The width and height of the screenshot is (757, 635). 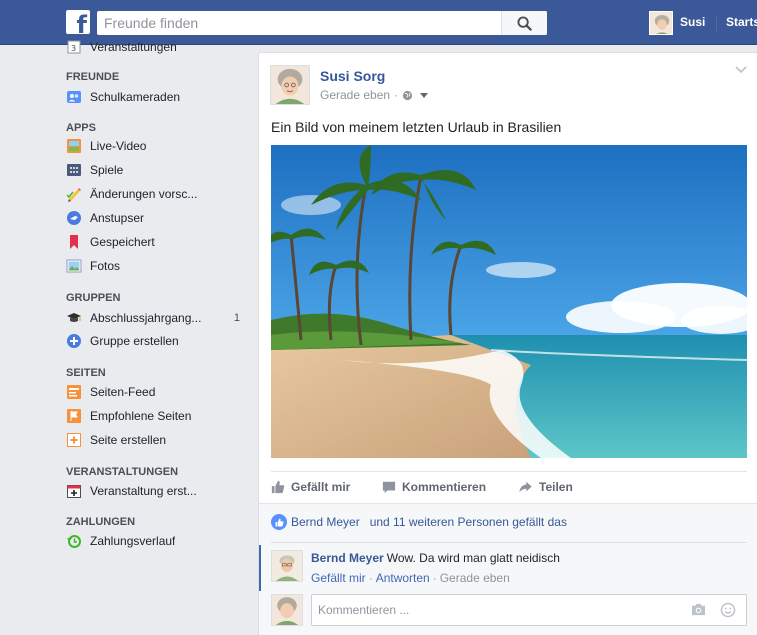 What do you see at coordinates (156, 146) in the screenshot?
I see `sidebar-item-live-video: Live-Video` at bounding box center [156, 146].